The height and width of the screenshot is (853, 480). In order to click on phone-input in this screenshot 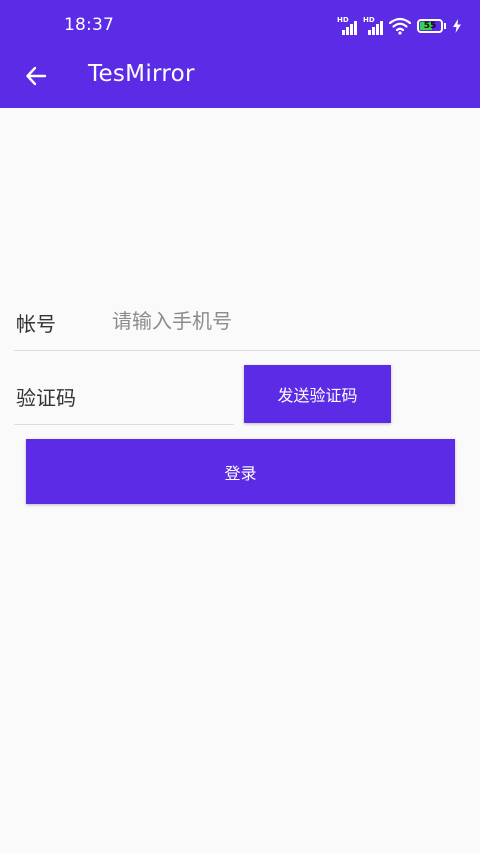, I will do `click(292, 321)`.